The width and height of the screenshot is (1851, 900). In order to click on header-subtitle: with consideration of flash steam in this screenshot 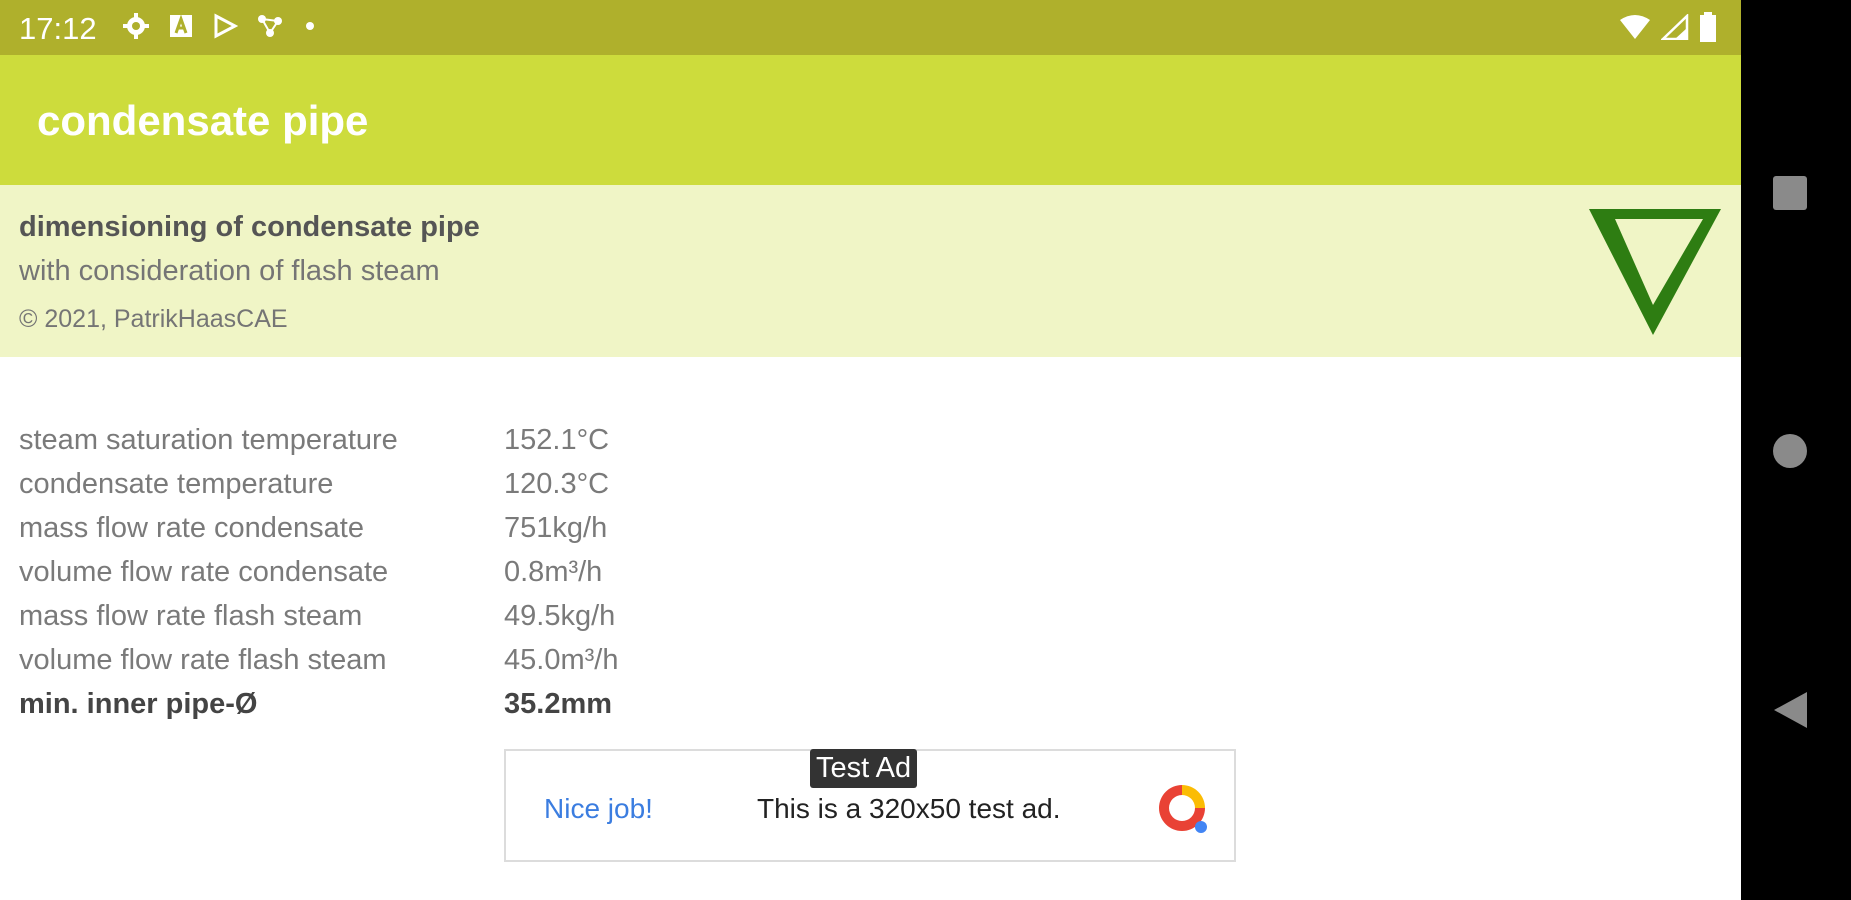, I will do `click(229, 271)`.